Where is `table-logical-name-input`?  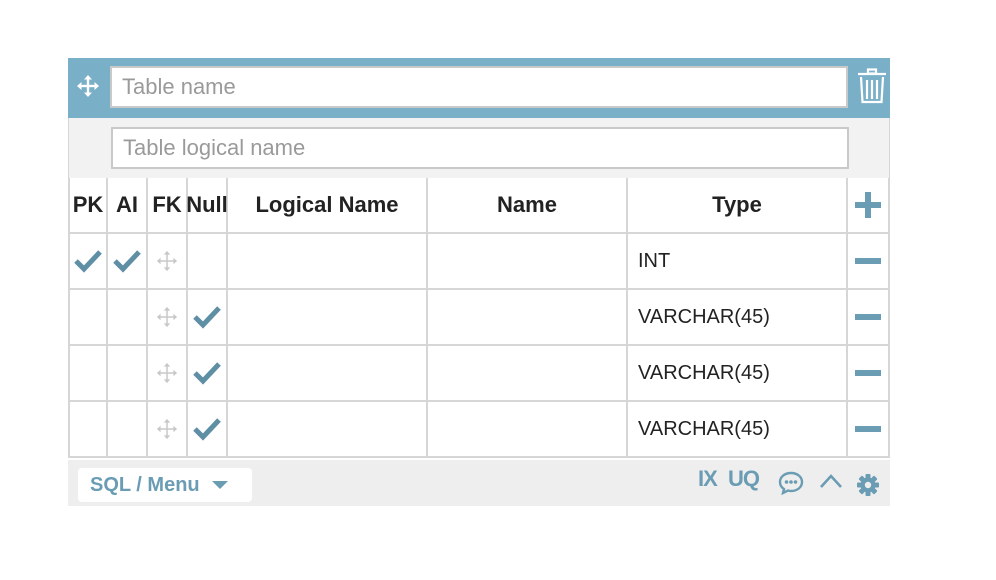
table-logical-name-input is located at coordinates (480, 148).